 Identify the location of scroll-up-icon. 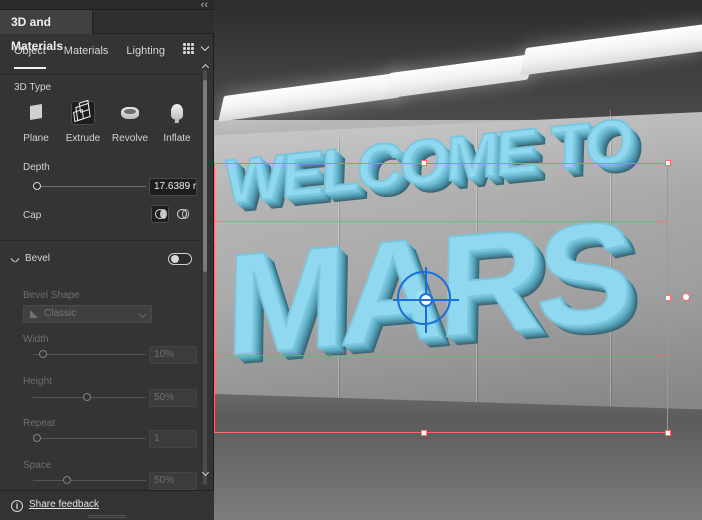
(205, 66).